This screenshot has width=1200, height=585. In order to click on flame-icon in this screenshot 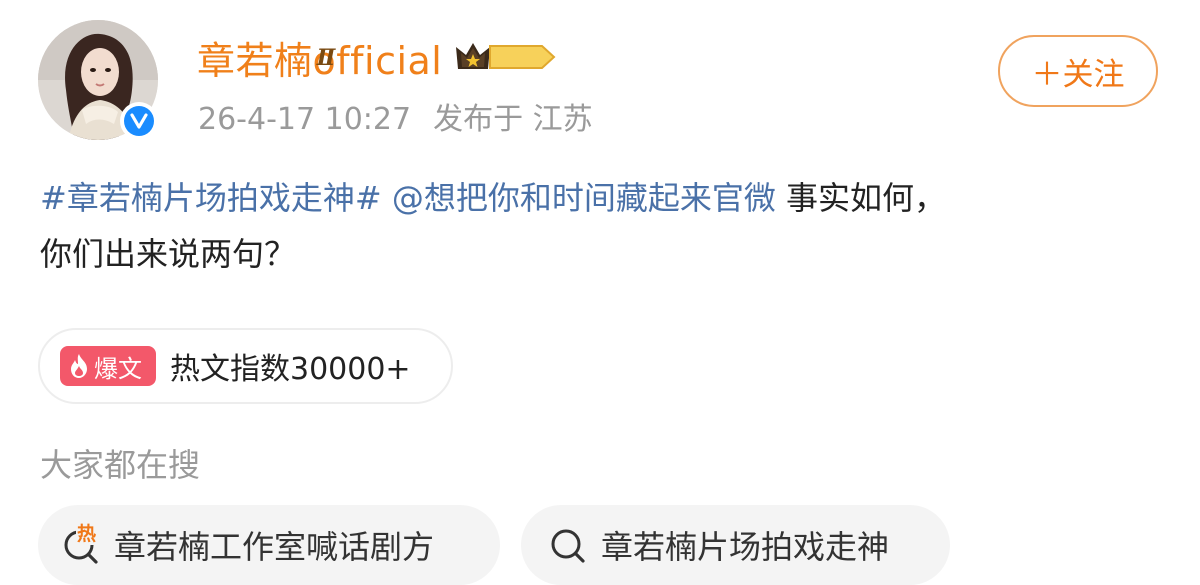, I will do `click(79, 366)`.